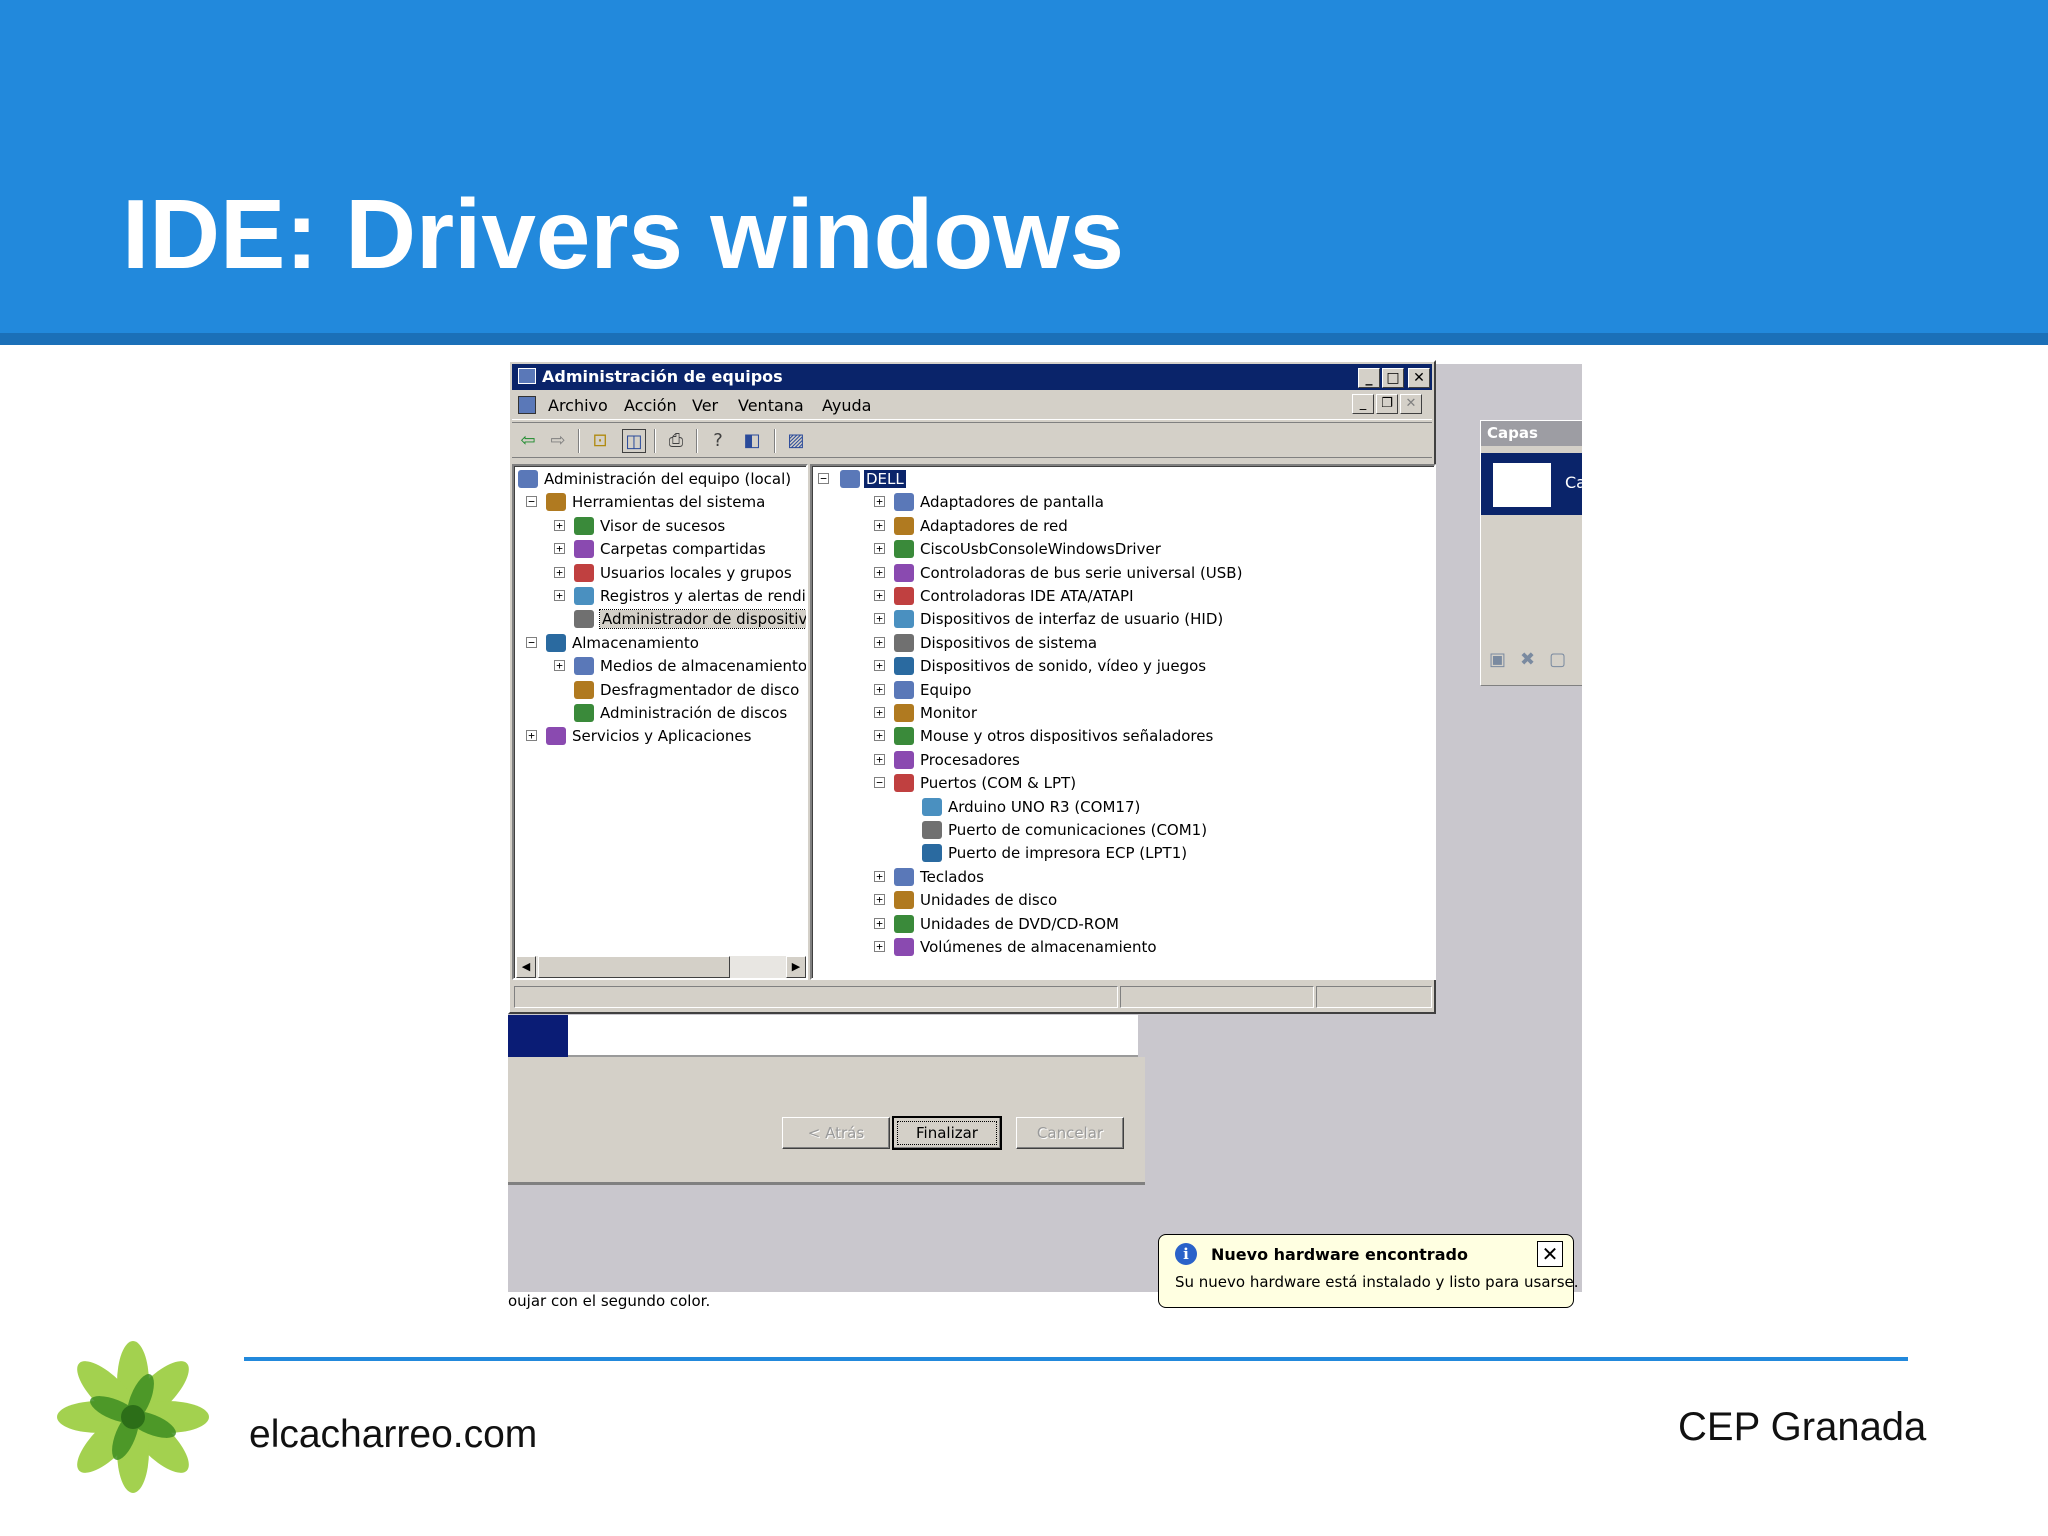 This screenshot has height=1536, width=2048. Describe the element at coordinates (634, 967) in the screenshot. I see `scrollbar-thumb` at that location.